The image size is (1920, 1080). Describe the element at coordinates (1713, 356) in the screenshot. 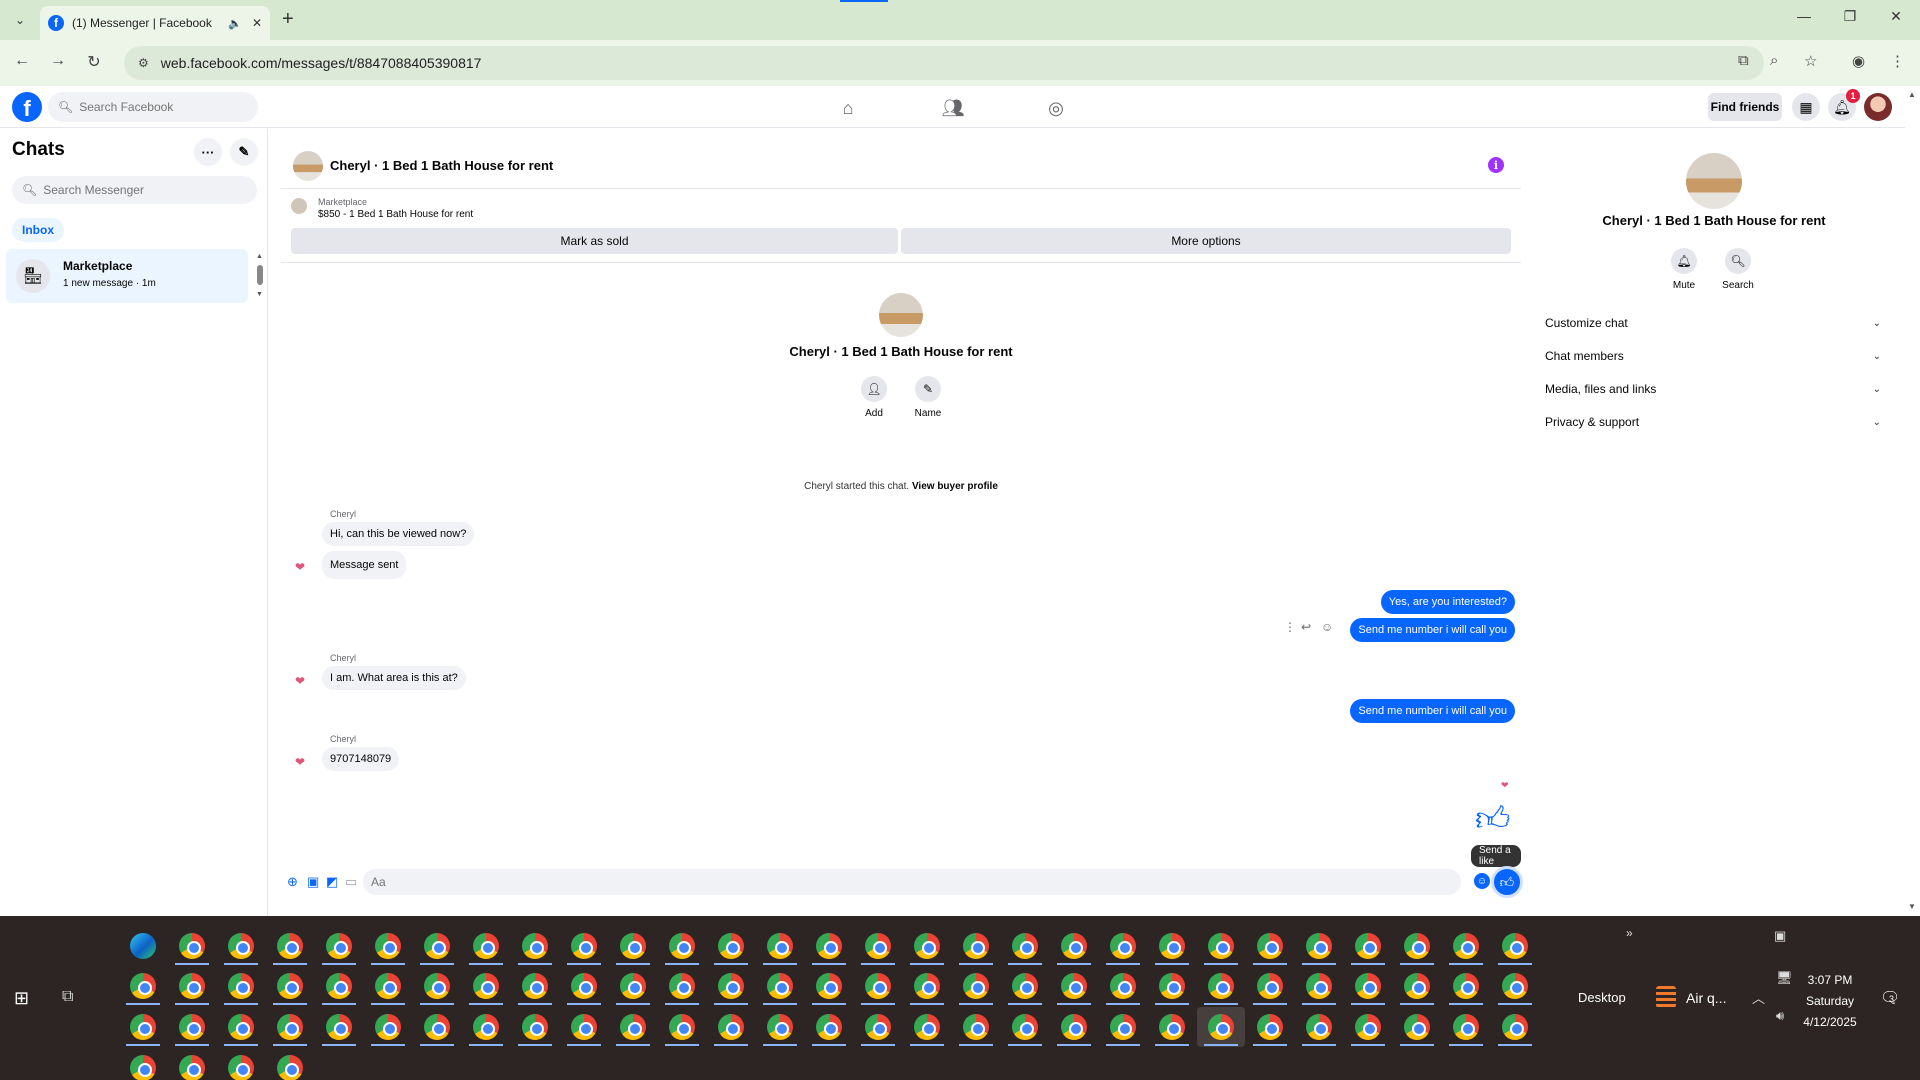

I see `chat-members-section: Chat members ⌄` at that location.